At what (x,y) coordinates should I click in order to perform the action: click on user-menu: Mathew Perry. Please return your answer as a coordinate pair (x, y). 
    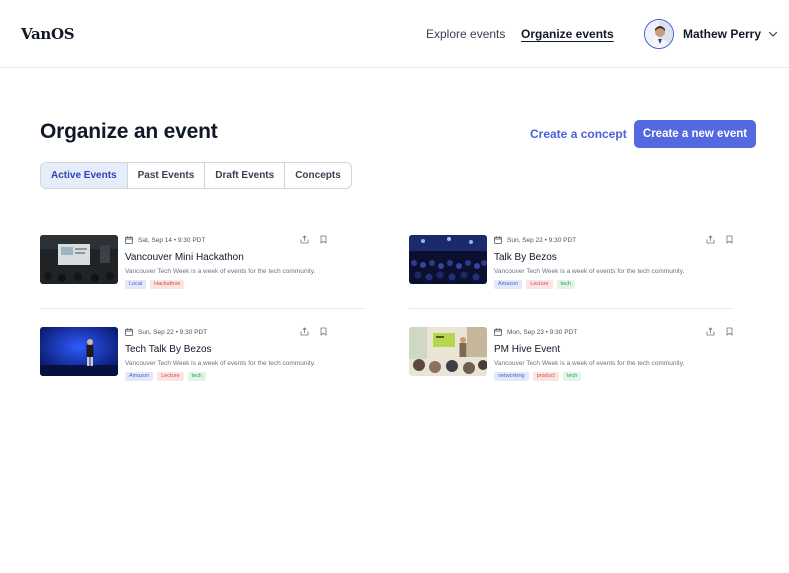
    Looking at the image, I should click on (711, 34).